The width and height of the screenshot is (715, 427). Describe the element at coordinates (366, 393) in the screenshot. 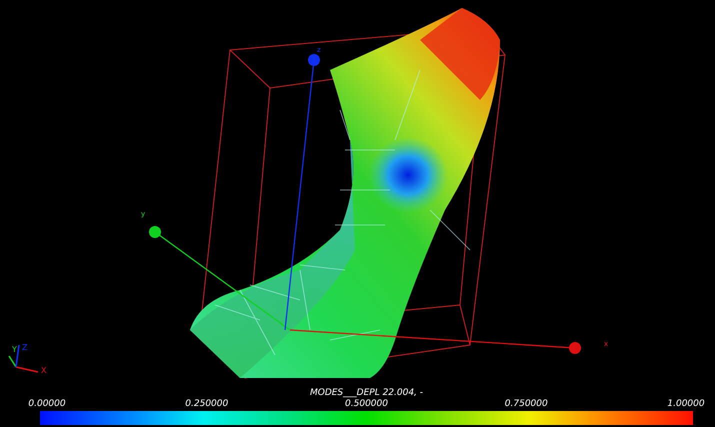

I see `colorbar-title: MODES___DEPL 22.004, -` at that location.